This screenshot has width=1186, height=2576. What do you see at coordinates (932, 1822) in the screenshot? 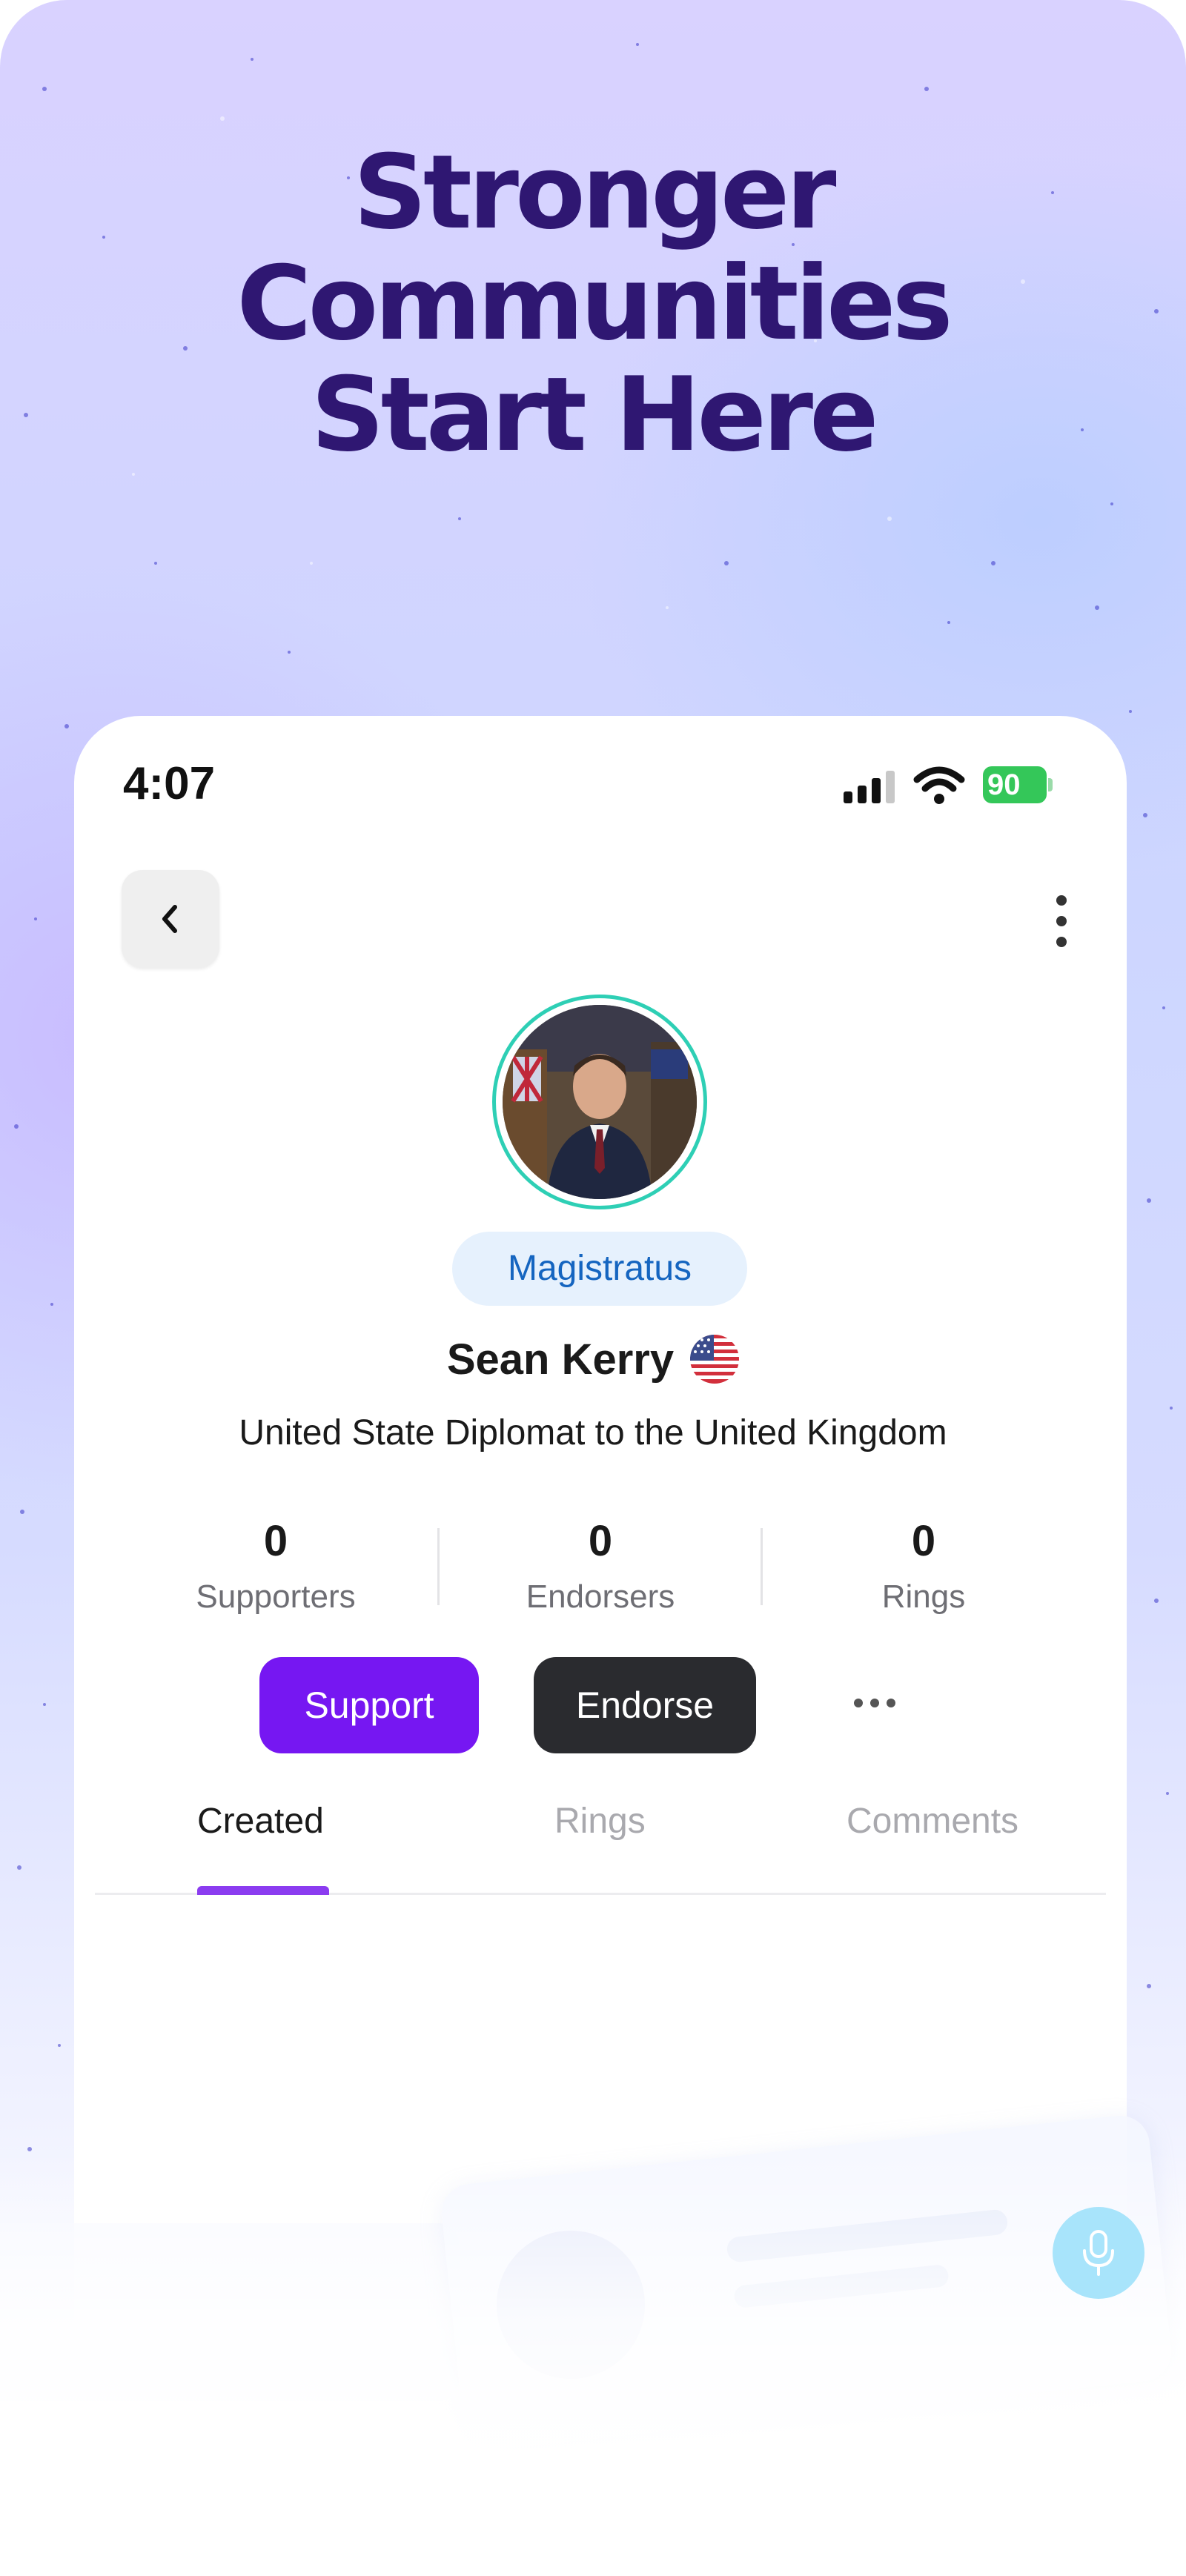
I see `tab-comments: Comments` at bounding box center [932, 1822].